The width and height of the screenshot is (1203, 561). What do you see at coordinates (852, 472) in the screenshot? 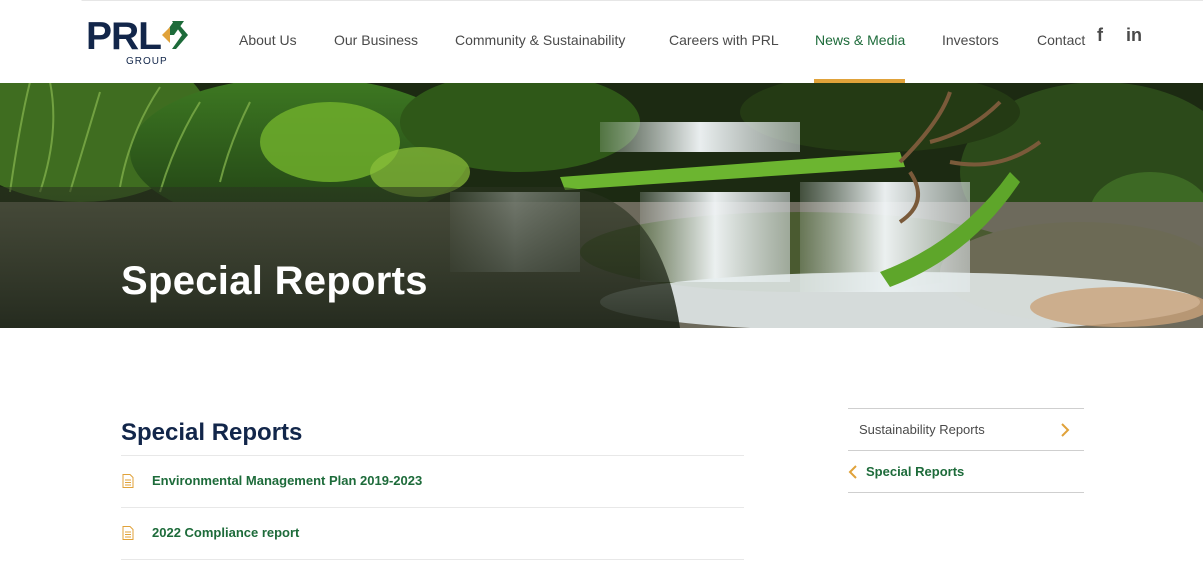
I see `chevron-left-icon` at bounding box center [852, 472].